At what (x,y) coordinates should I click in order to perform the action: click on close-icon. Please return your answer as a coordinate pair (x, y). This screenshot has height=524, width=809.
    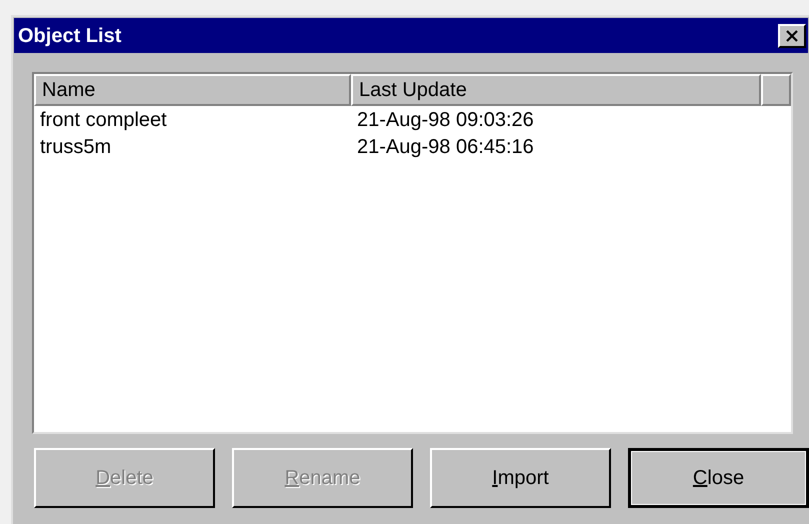
    Looking at the image, I should click on (792, 36).